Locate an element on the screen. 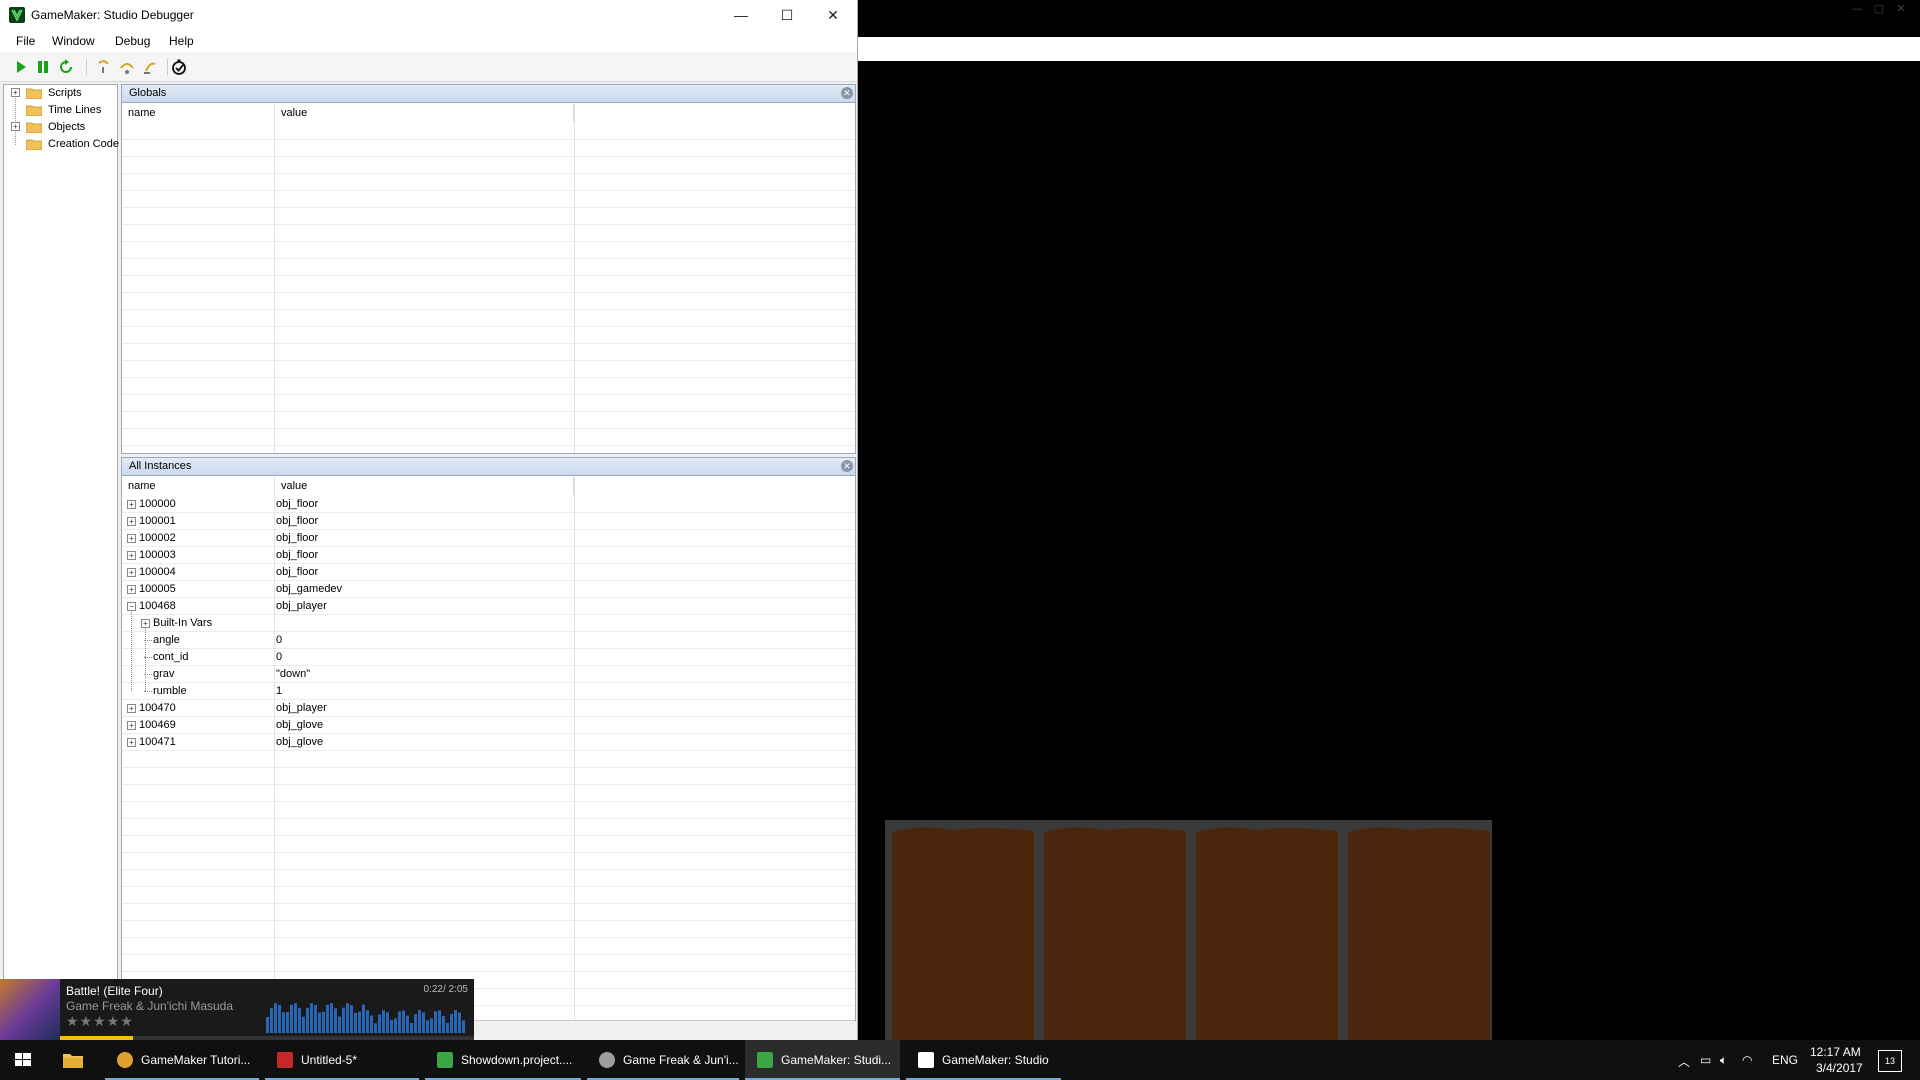 This screenshot has width=1920, height=1080. network-icon: ◠ is located at coordinates (1747, 1060).